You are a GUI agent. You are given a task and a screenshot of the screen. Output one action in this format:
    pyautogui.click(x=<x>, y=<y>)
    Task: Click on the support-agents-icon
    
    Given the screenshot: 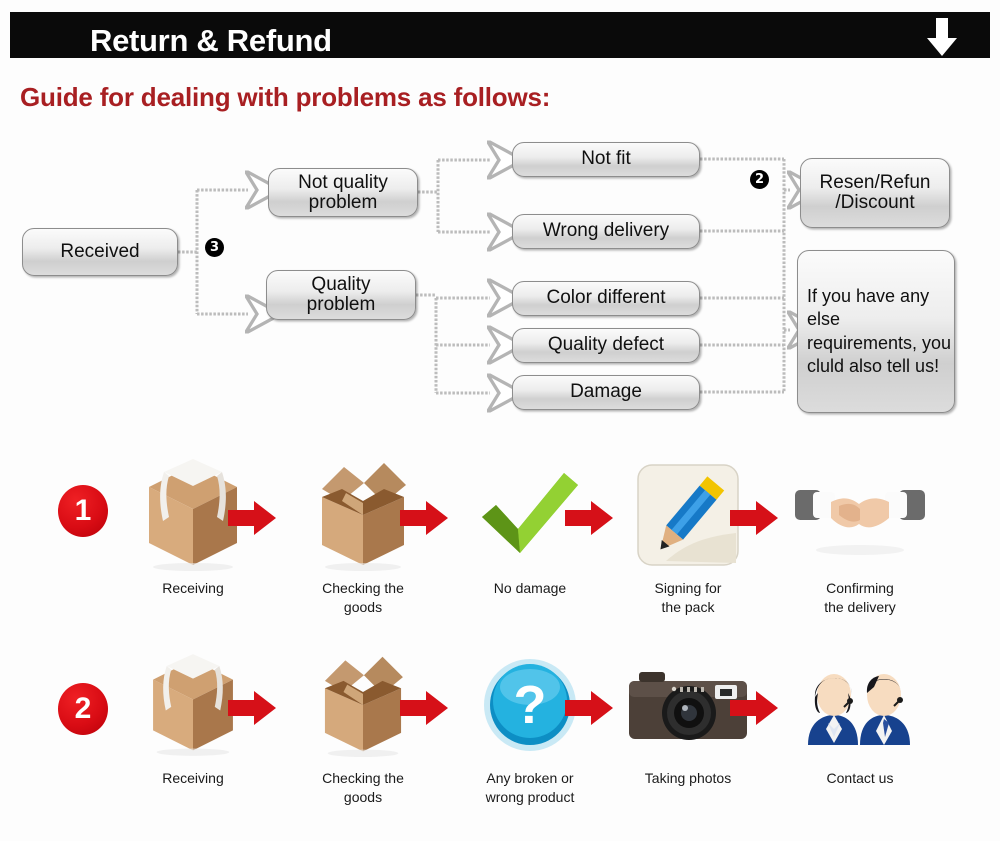 What is the action you would take?
    pyautogui.click(x=860, y=705)
    